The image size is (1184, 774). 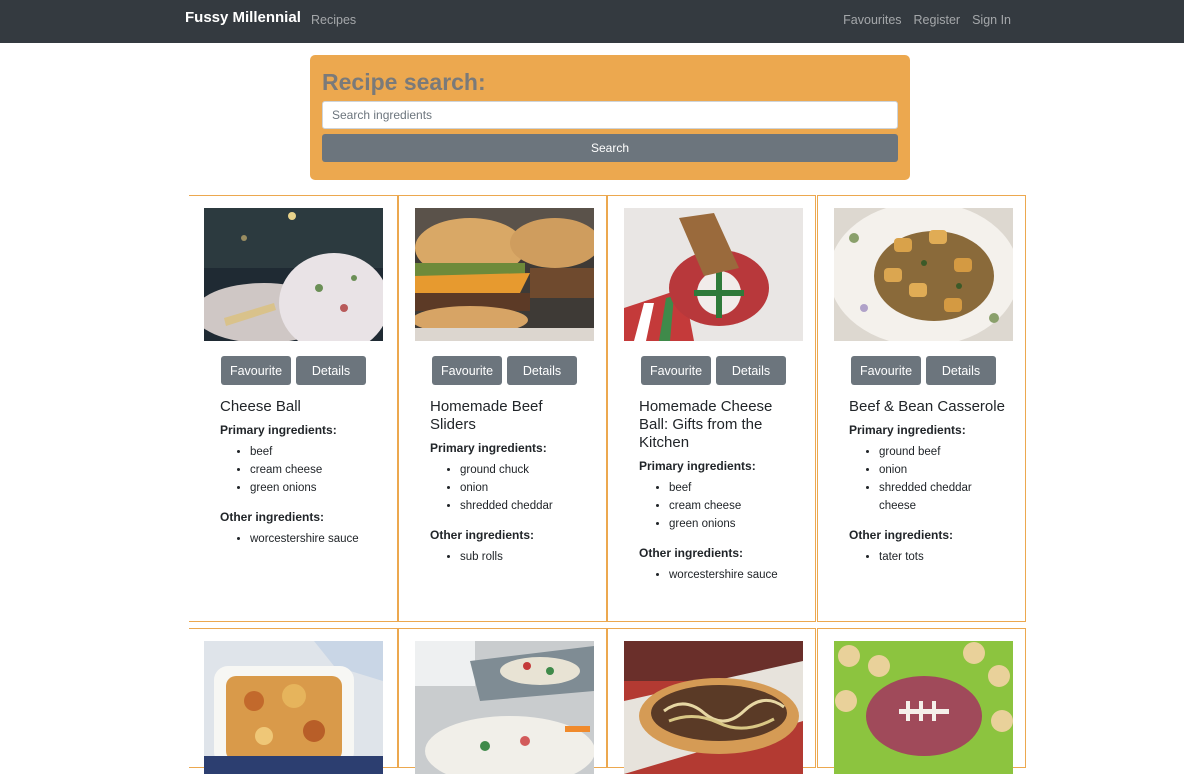 I want to click on primary-ingredients-list: ground chuck onion shredded cheddar, so click(x=510, y=488).